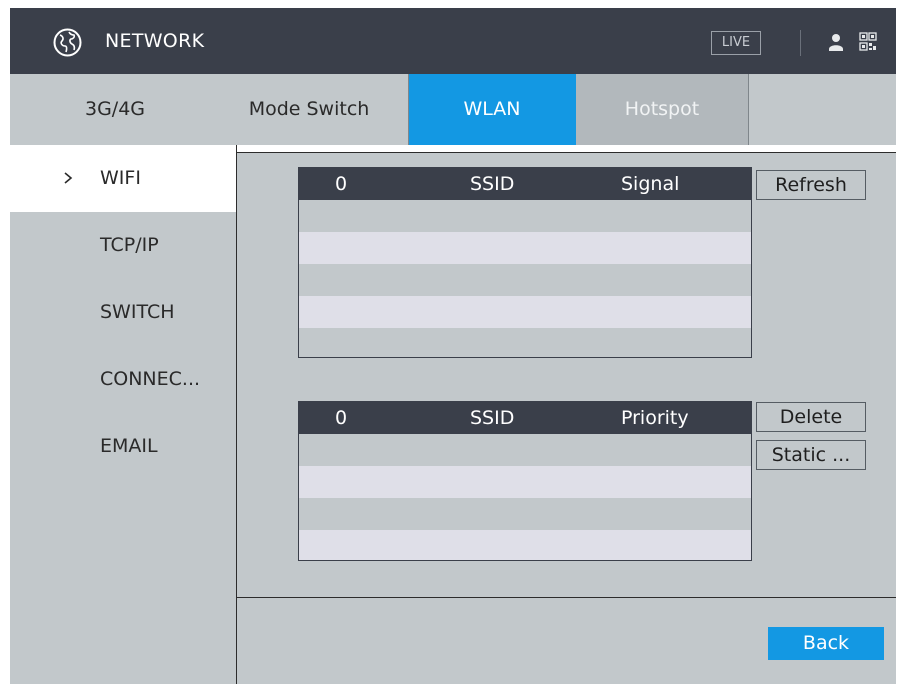 The width and height of the screenshot is (904, 684). Describe the element at coordinates (525, 418) in the screenshot. I see `table-header: 0 SSID Priority` at that location.